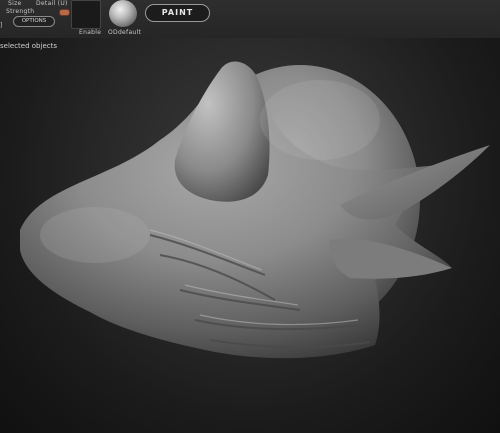 This screenshot has width=500, height=433. I want to click on selected-objects-label: selected objects, so click(28, 46).